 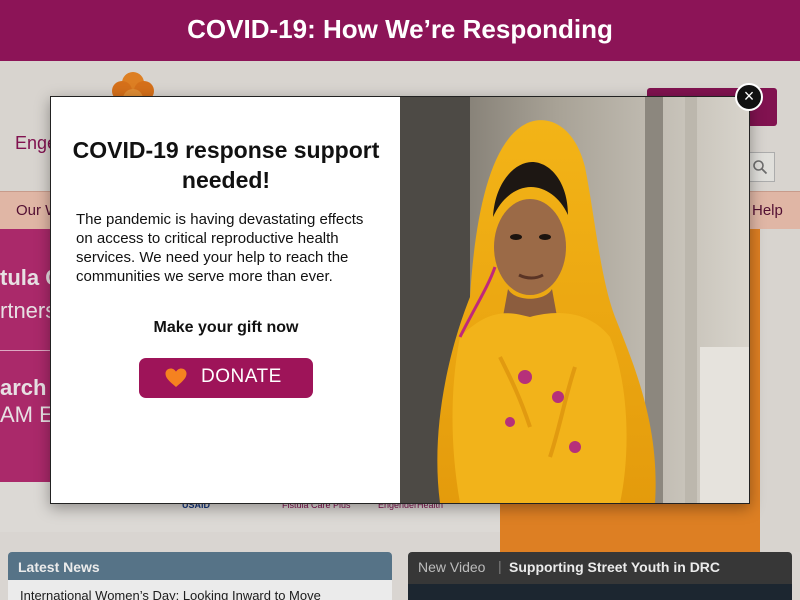 What do you see at coordinates (176, 377) in the screenshot?
I see `heart-icon` at bounding box center [176, 377].